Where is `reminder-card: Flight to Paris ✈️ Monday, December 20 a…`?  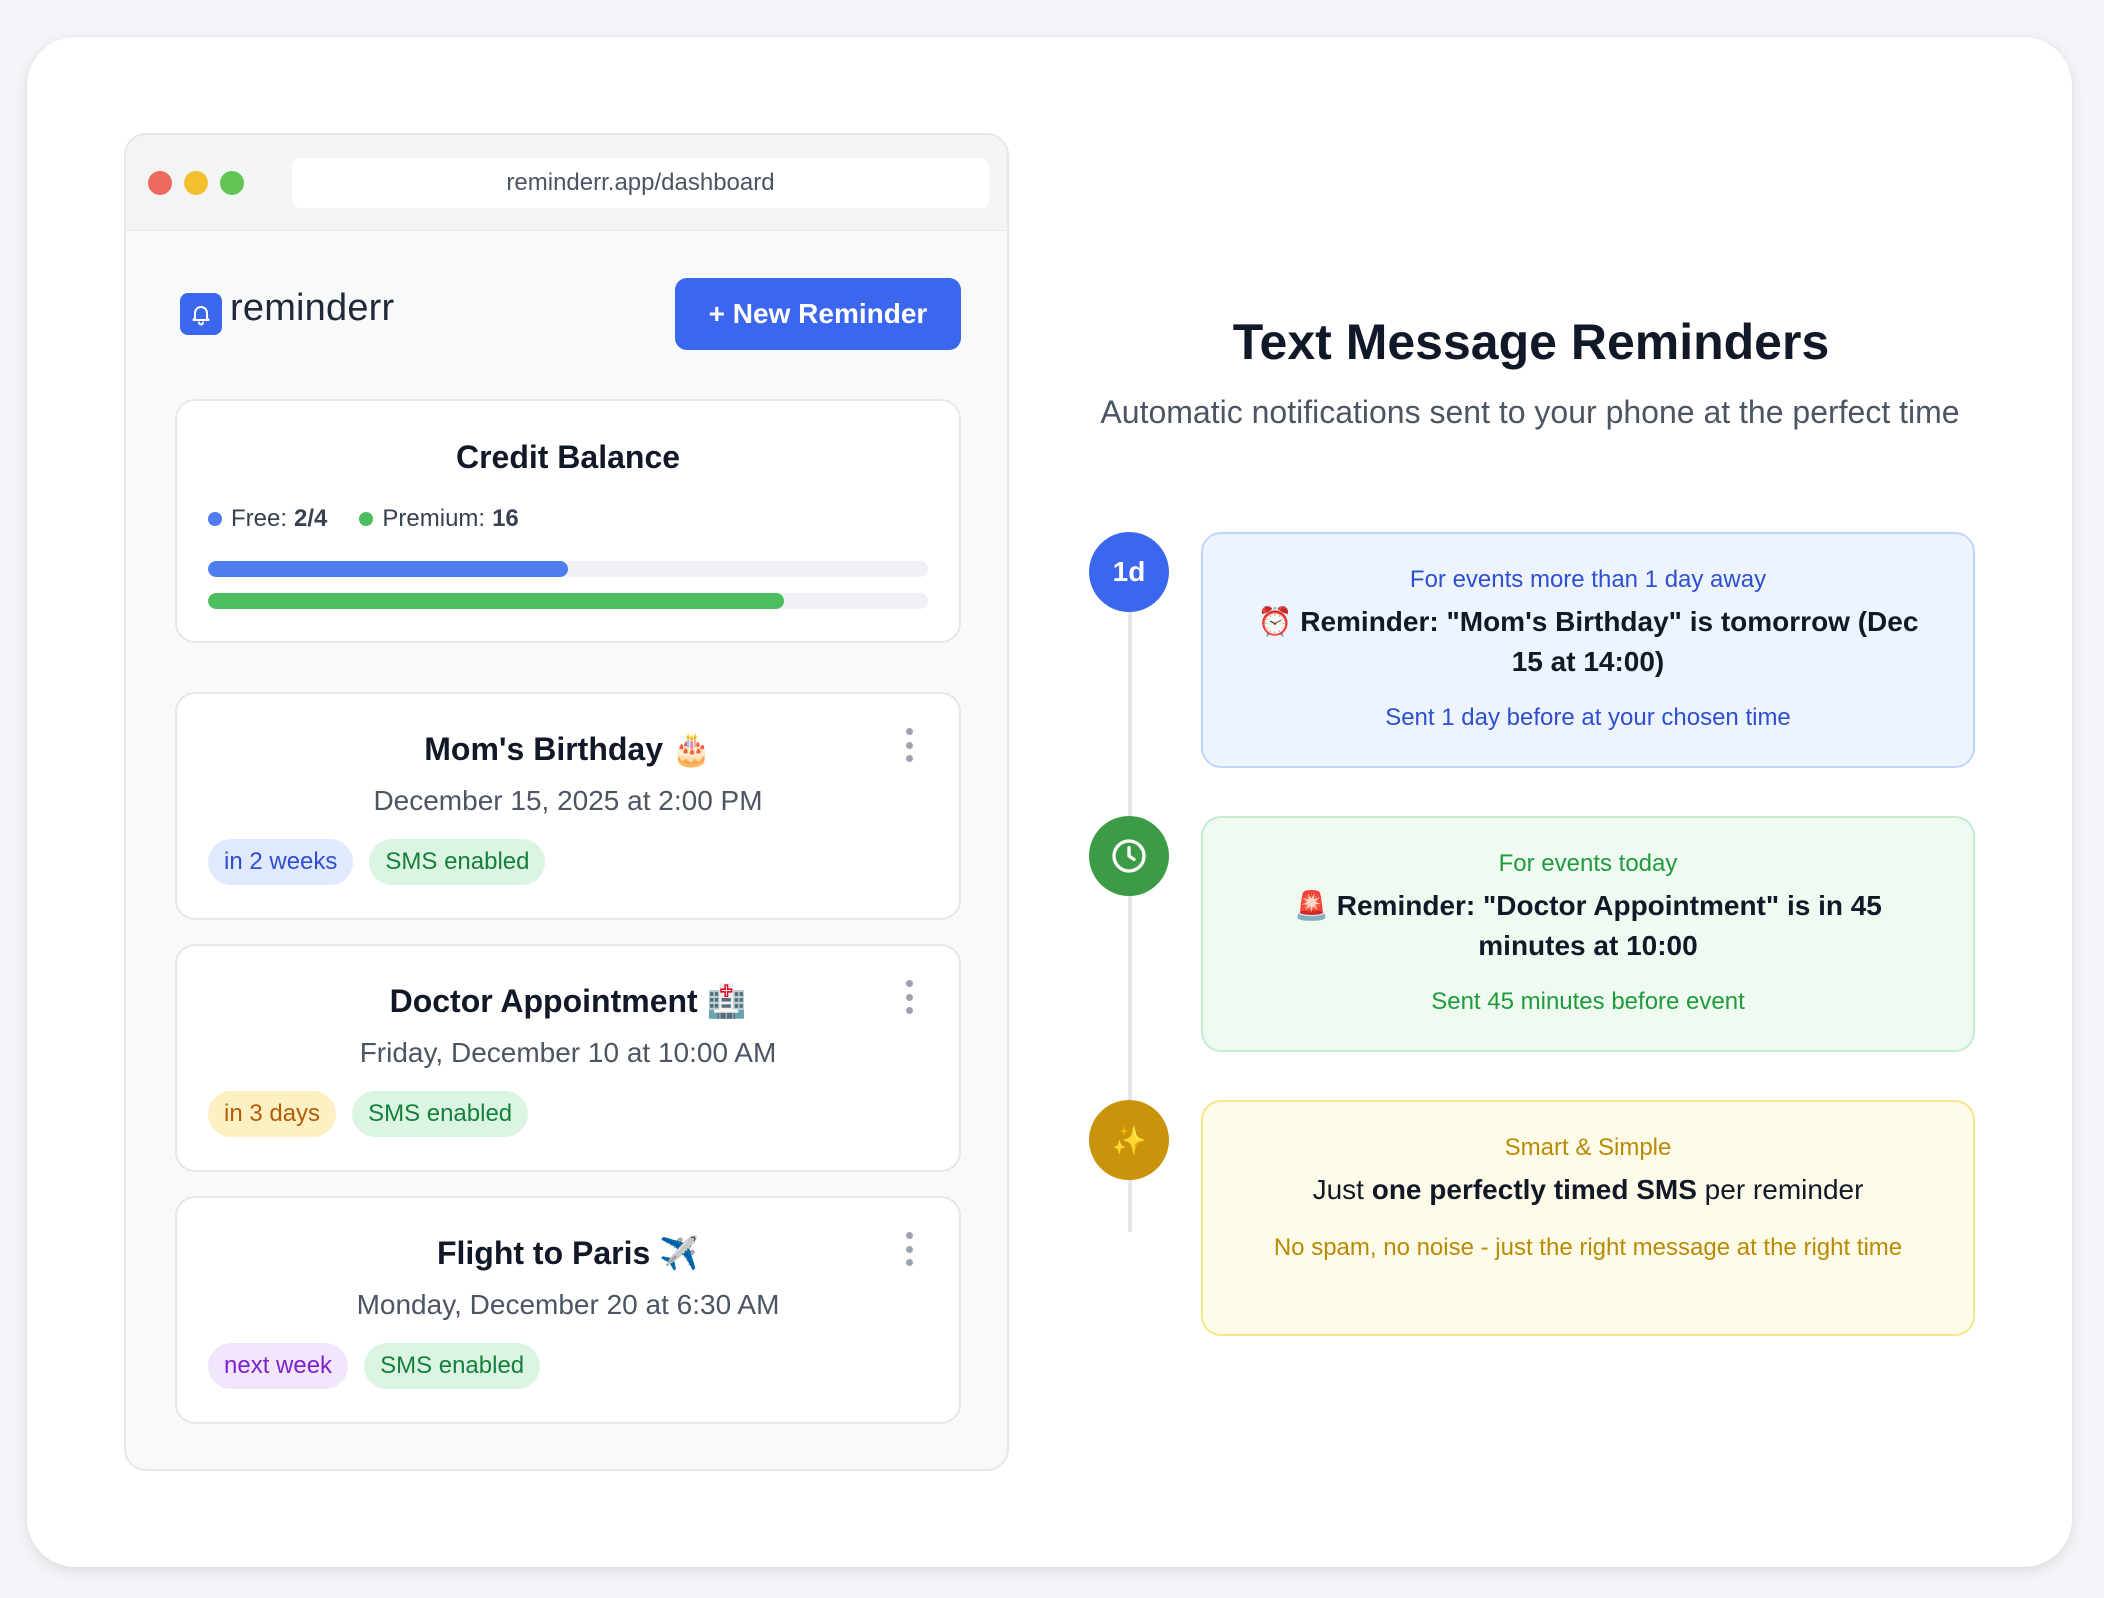
reminder-card: Flight to Paris ✈️ Monday, December 20 a… is located at coordinates (568, 1310).